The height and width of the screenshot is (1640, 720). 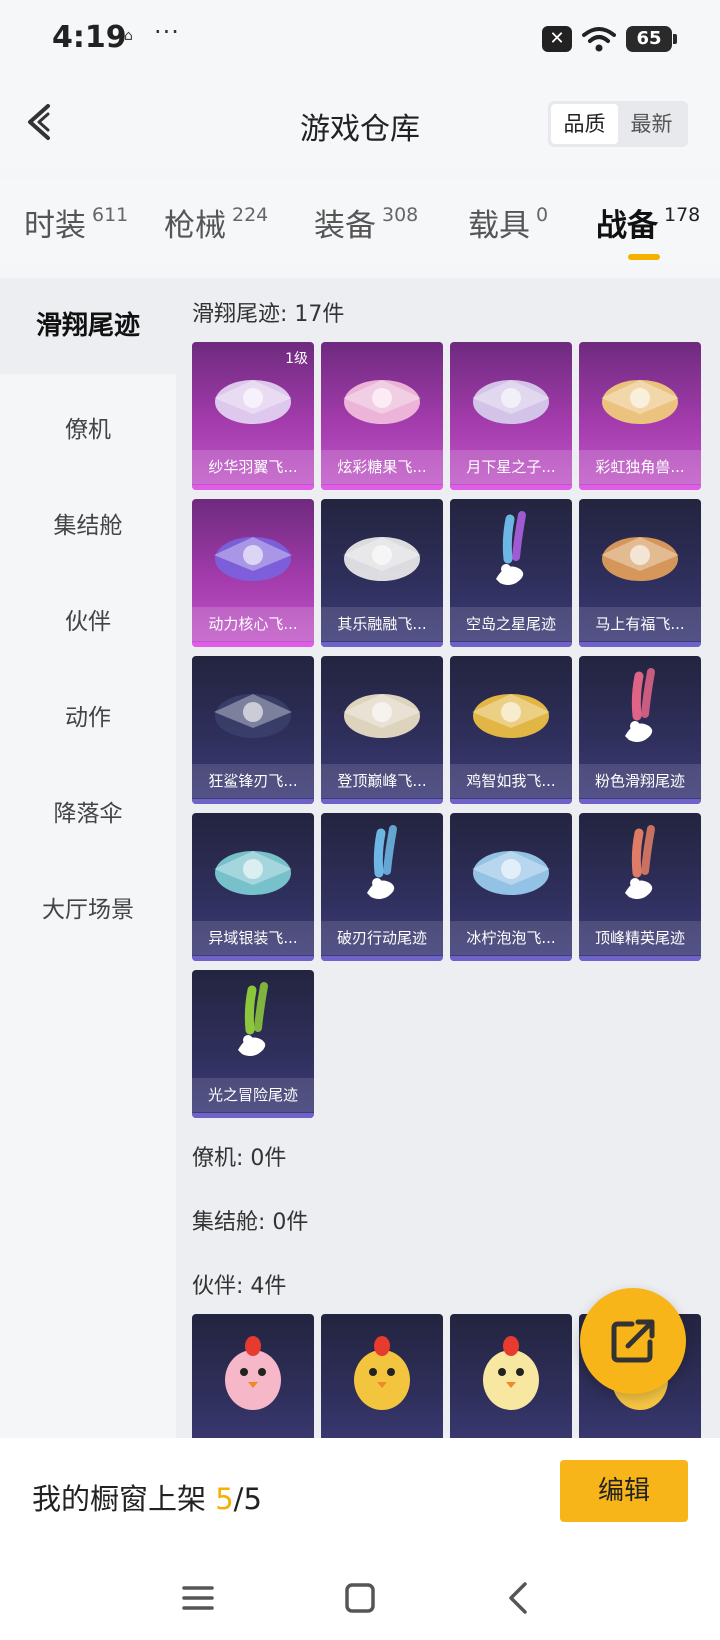 What do you see at coordinates (511, 712) in the screenshot?
I see `chicken-glider-icon` at bounding box center [511, 712].